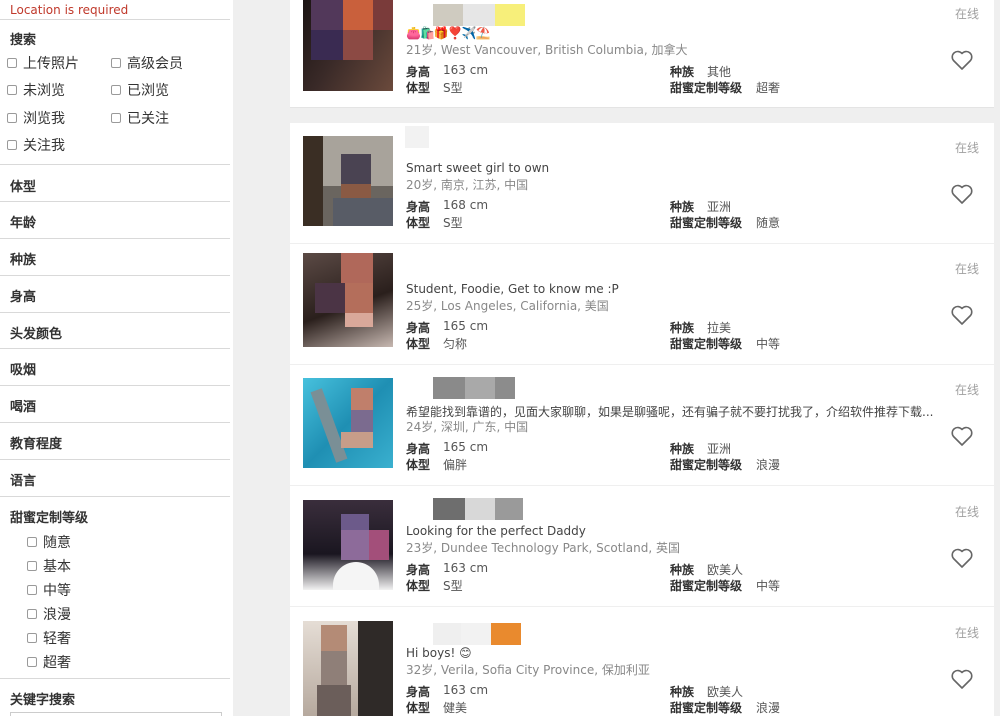 Image resolution: width=1000 pixels, height=716 pixels. What do you see at coordinates (334, 700) in the screenshot?
I see `photo-shading` at bounding box center [334, 700].